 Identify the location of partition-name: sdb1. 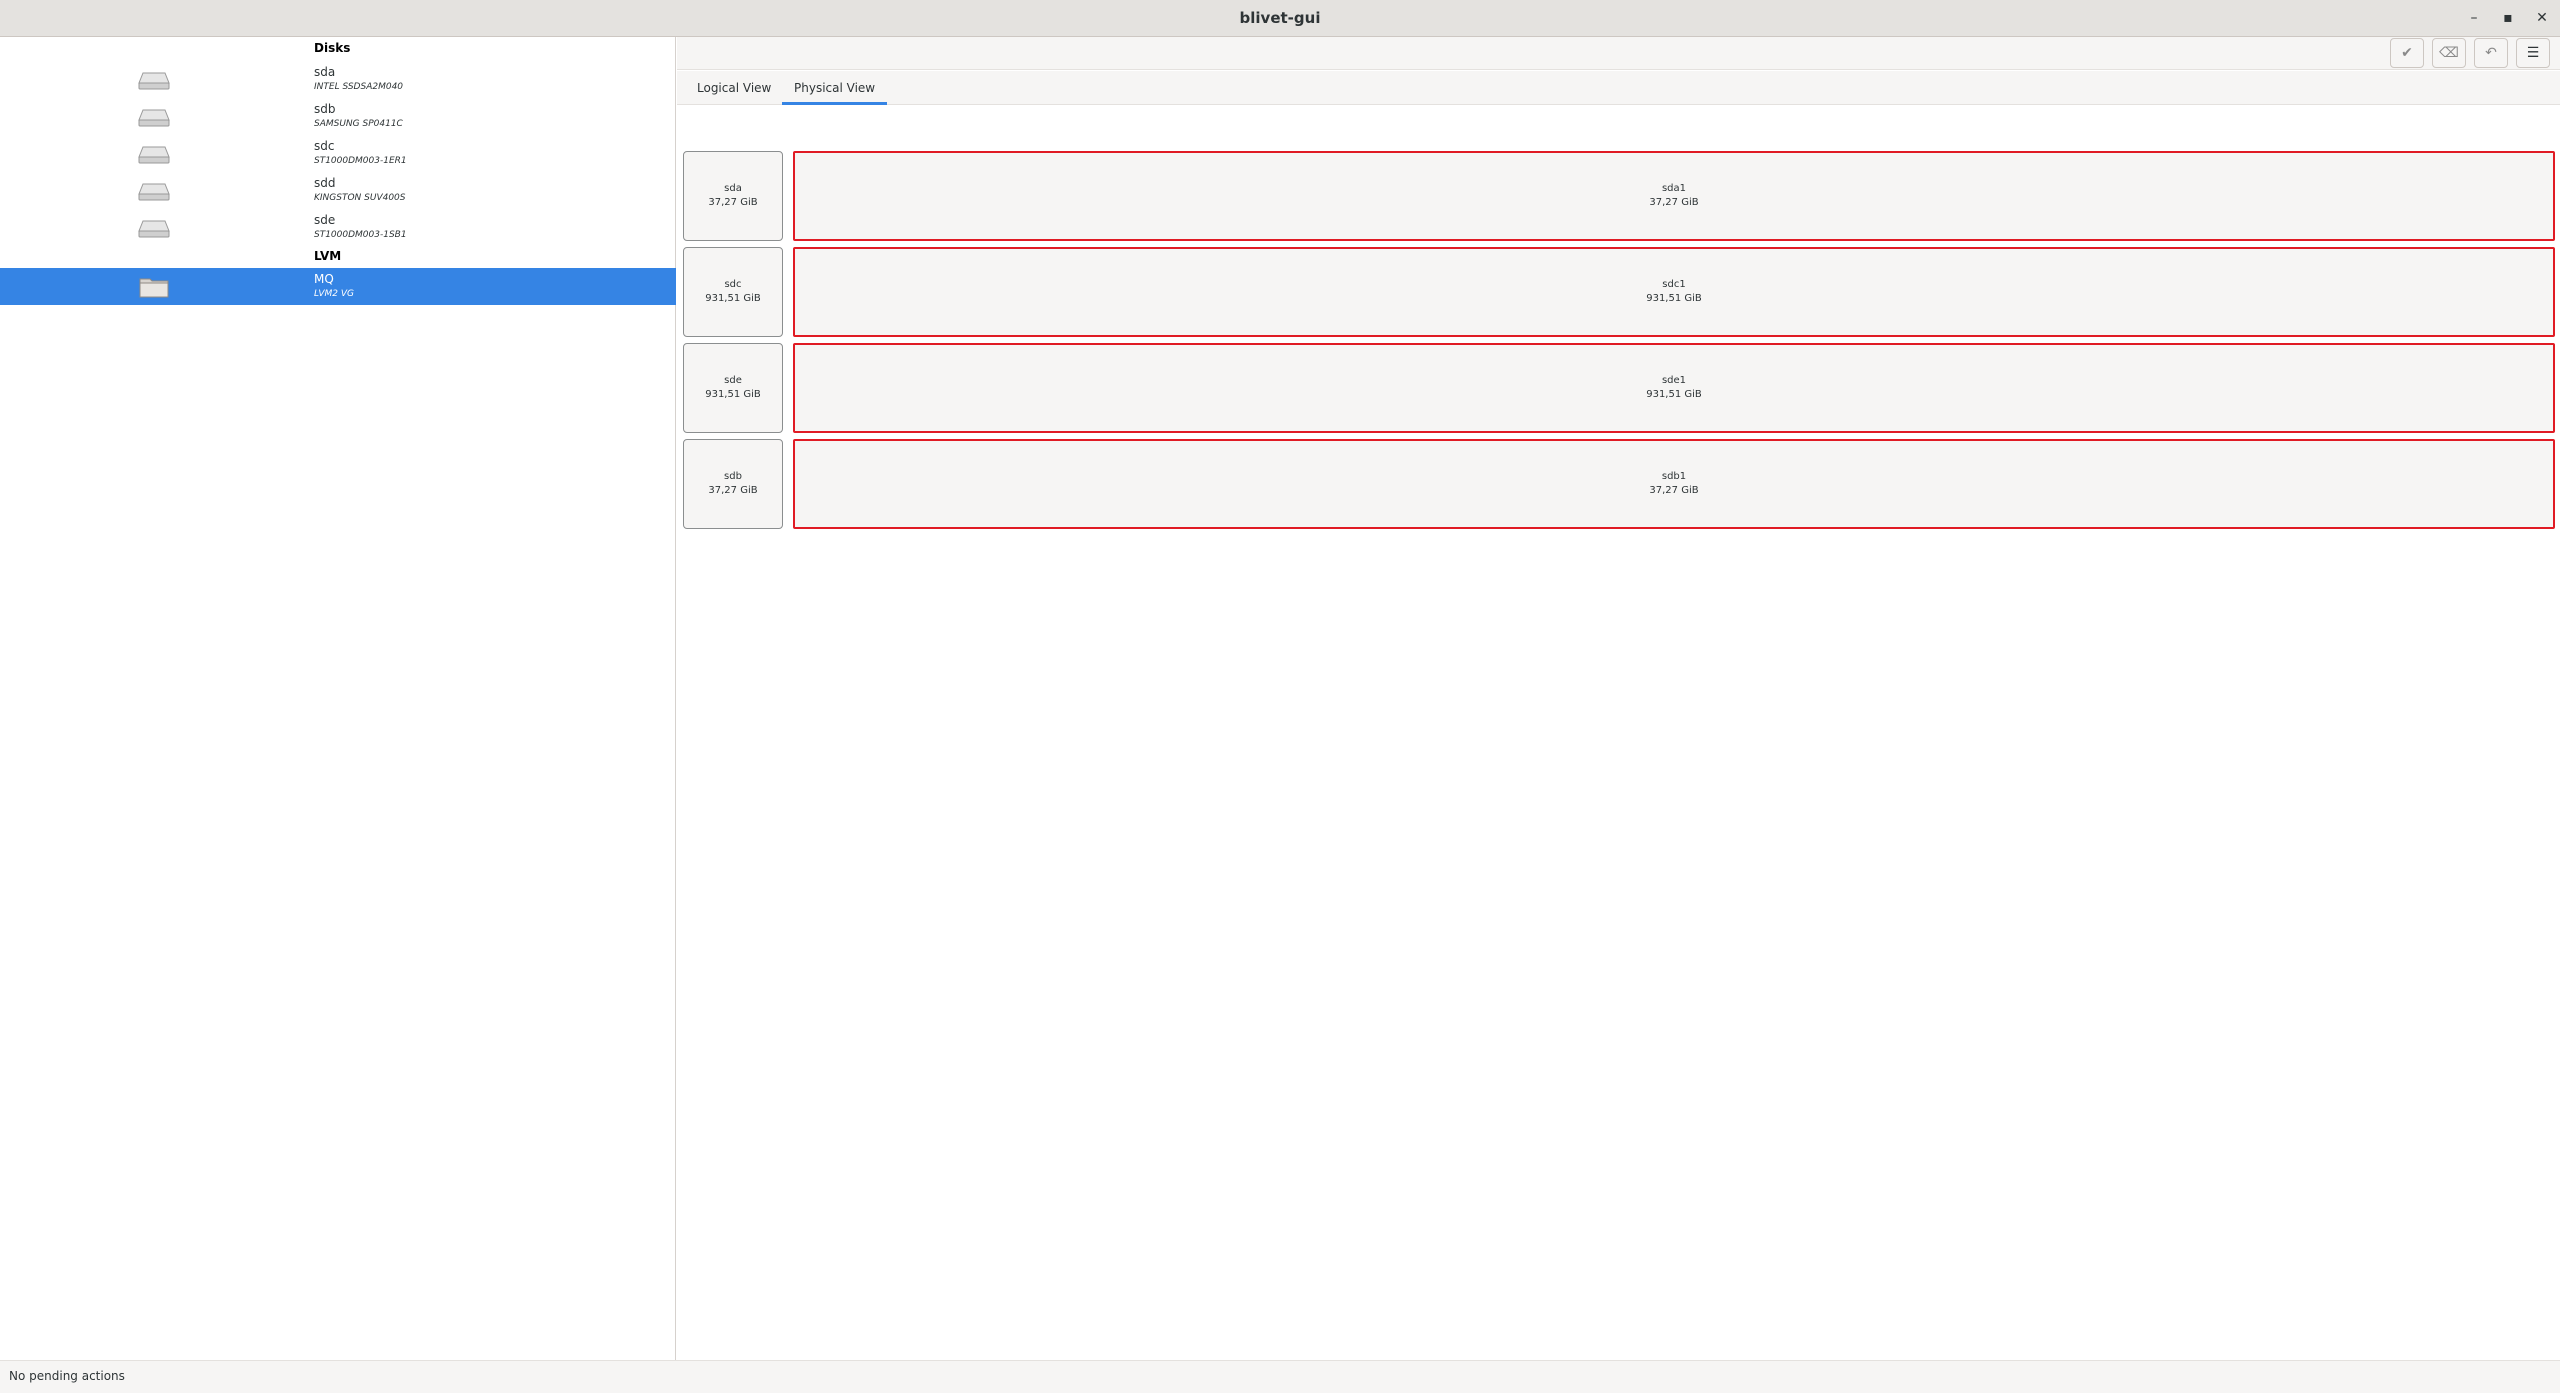
(1674, 476).